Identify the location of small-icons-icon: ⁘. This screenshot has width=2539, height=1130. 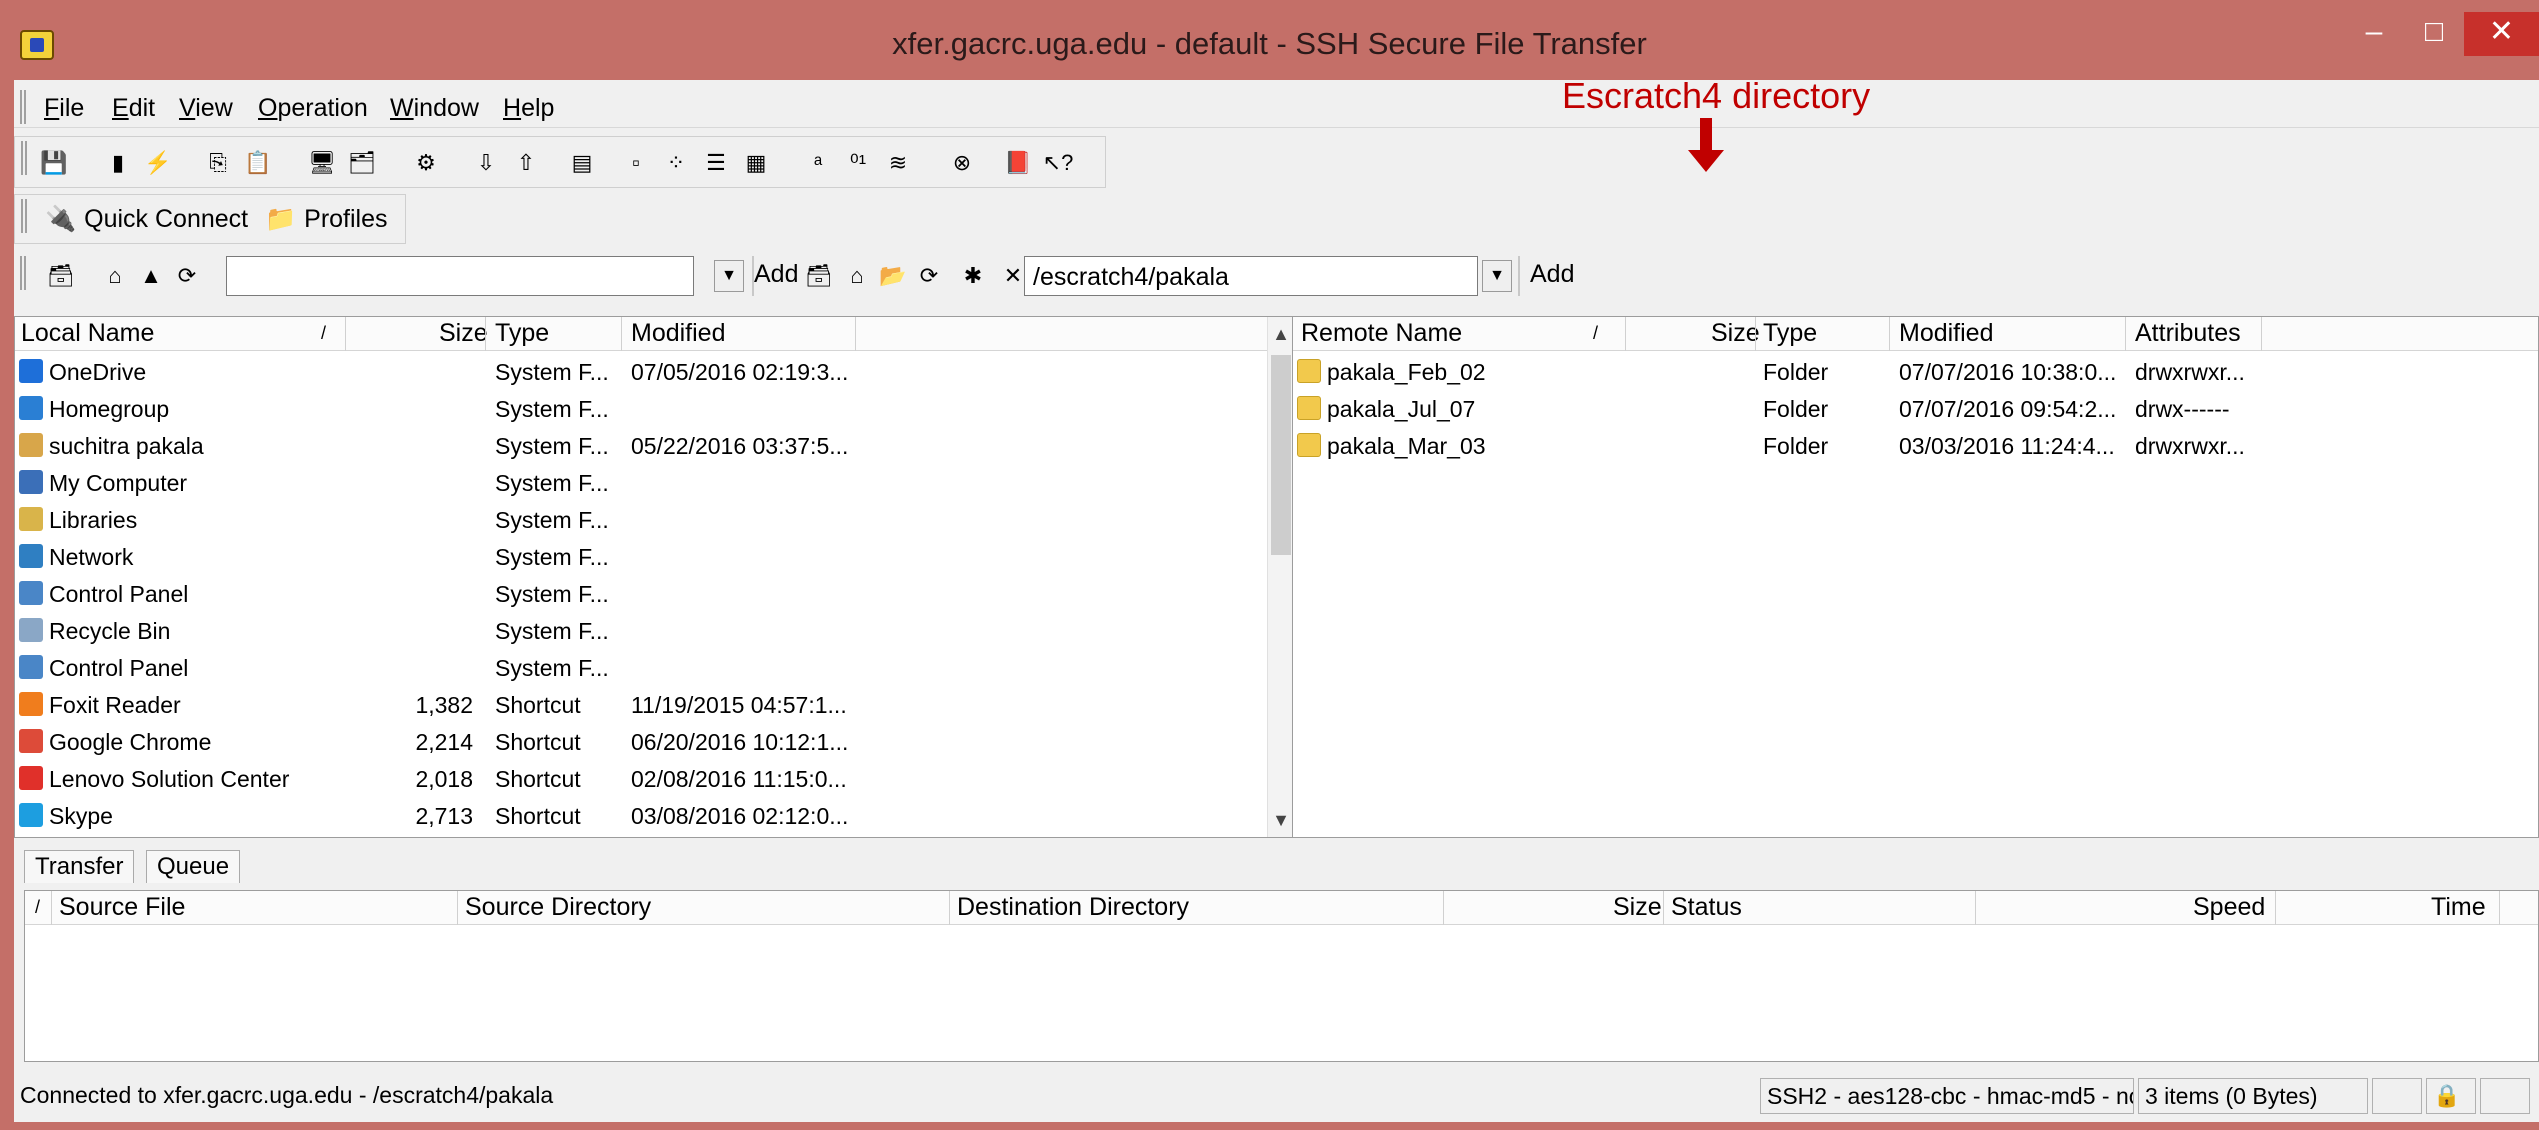
(676, 163).